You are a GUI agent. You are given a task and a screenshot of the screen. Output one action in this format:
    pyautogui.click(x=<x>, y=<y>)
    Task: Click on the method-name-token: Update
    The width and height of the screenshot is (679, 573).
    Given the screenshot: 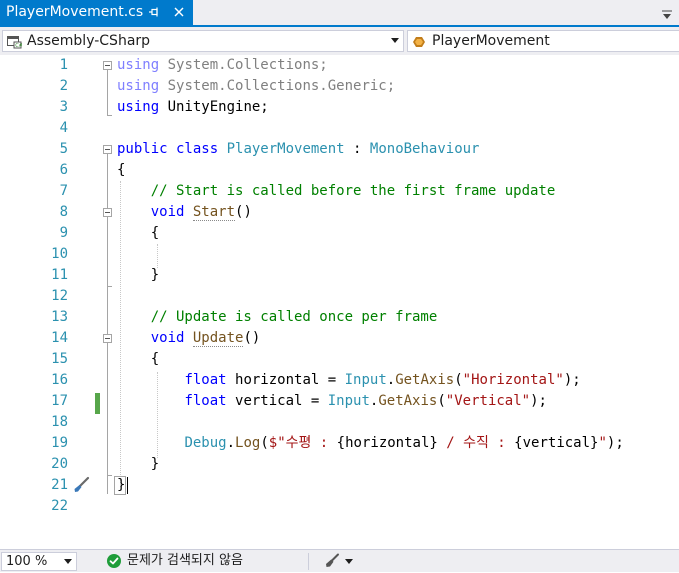 What is the action you would take?
    pyautogui.click(x=218, y=338)
    